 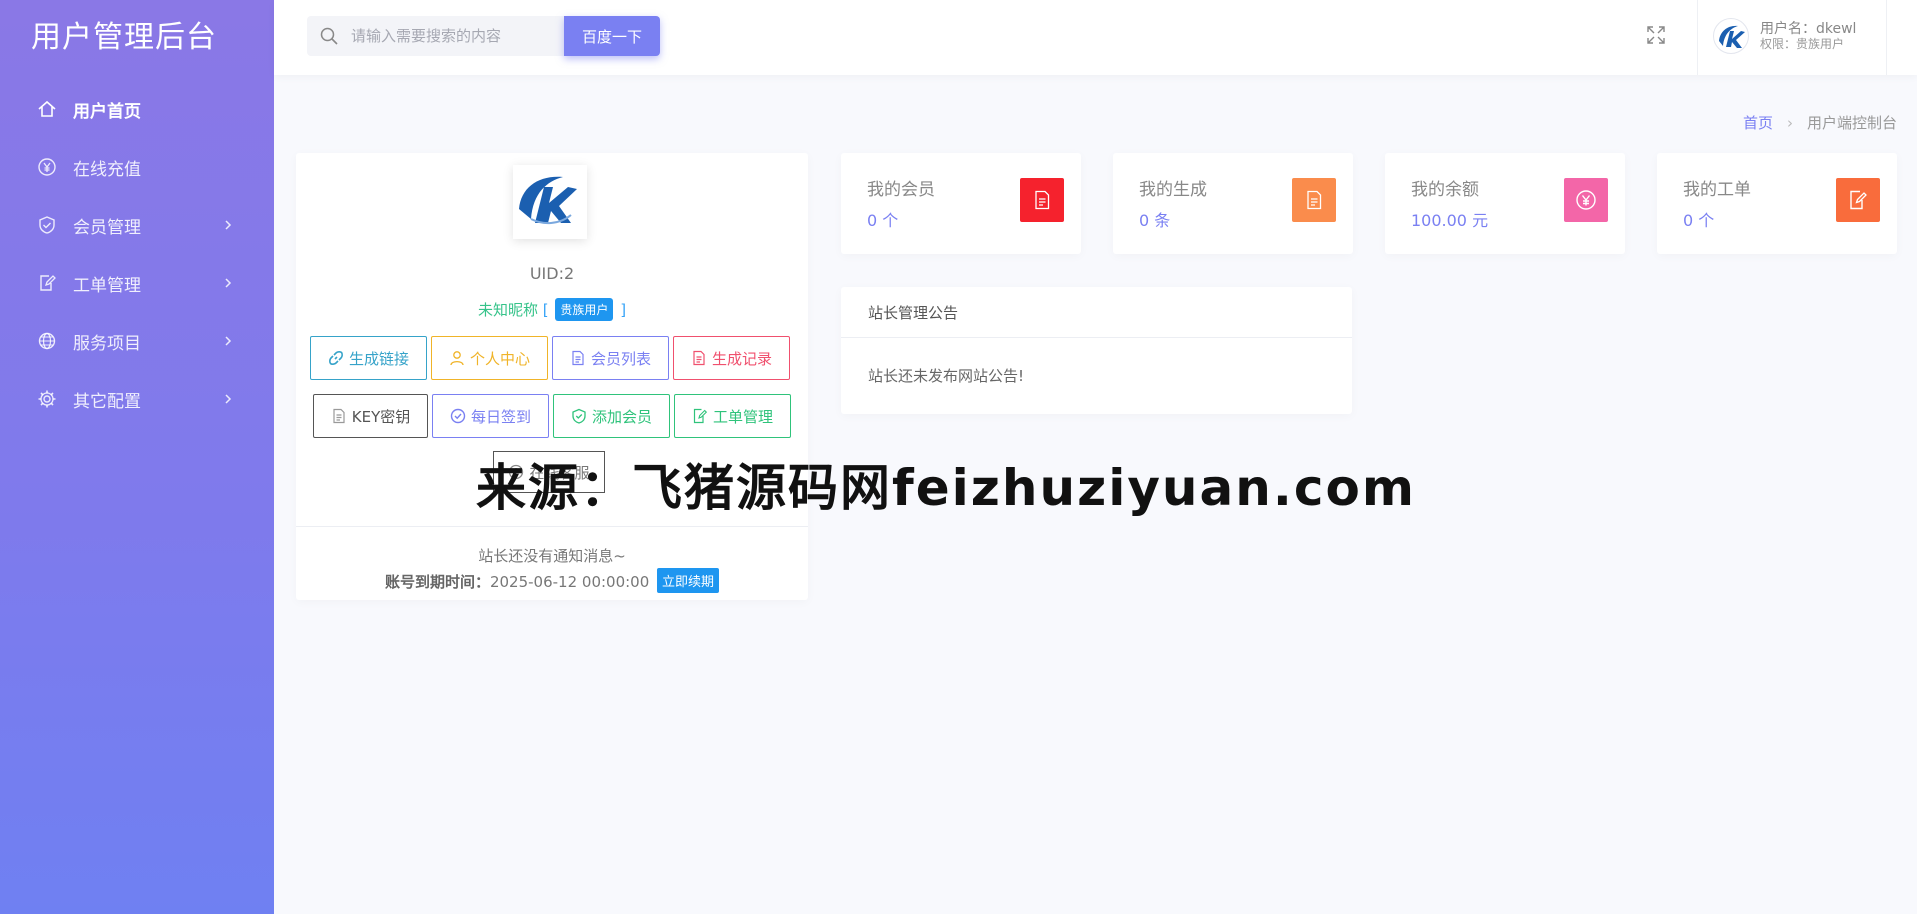 What do you see at coordinates (688, 580) in the screenshot?
I see `renew-button: 立即续期` at bounding box center [688, 580].